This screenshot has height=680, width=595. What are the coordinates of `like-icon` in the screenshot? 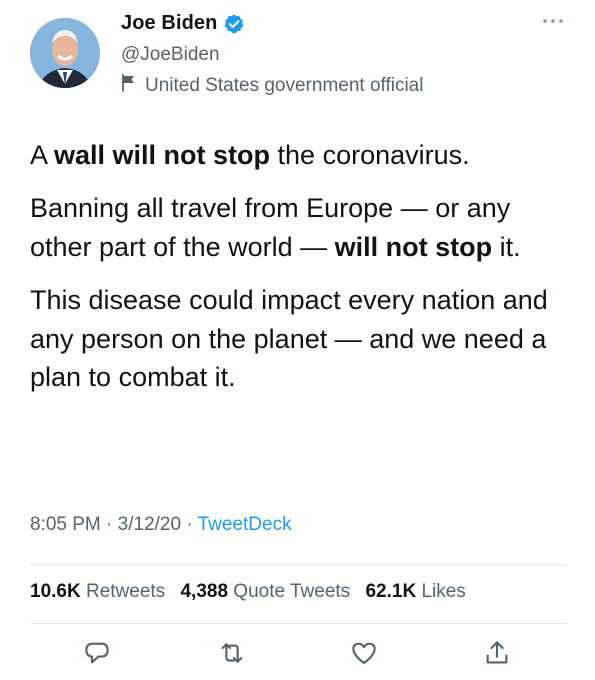 It's located at (364, 655).